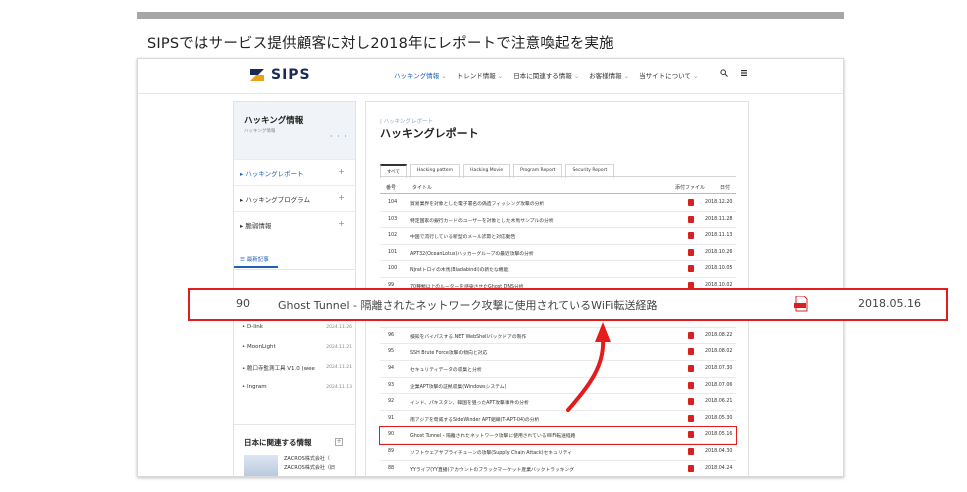 The image size is (967, 492). What do you see at coordinates (256, 259) in the screenshot?
I see `tab-recent-articles: ☰ 最新記事` at bounding box center [256, 259].